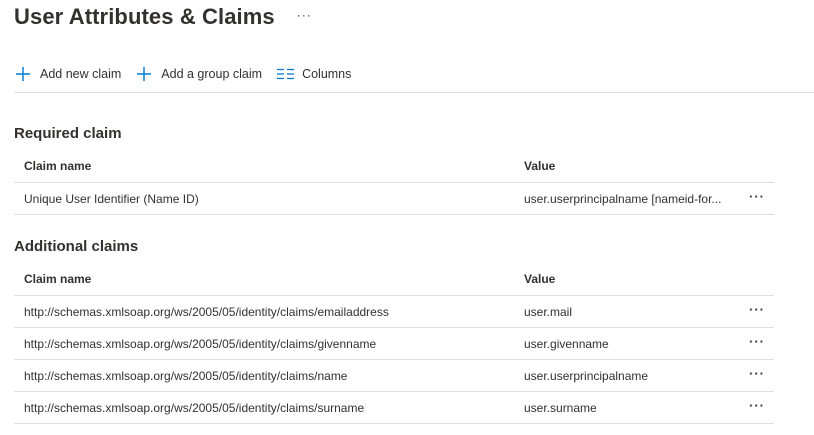 This screenshot has width=814, height=435. What do you see at coordinates (327, 74) in the screenshot?
I see `columns-label: Columns` at bounding box center [327, 74].